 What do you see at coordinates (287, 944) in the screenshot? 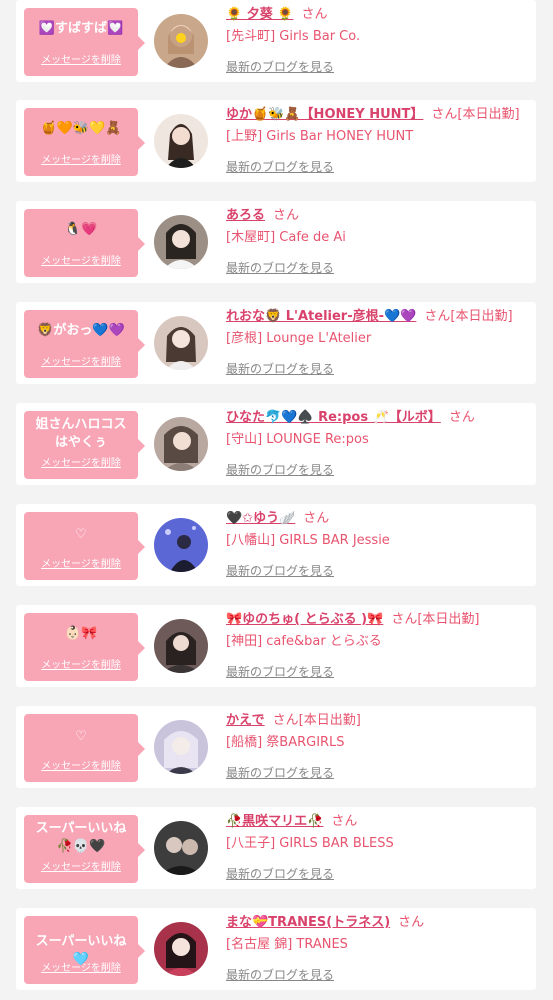
I see `shop-info: [名古屋 錦] TRANES` at bounding box center [287, 944].